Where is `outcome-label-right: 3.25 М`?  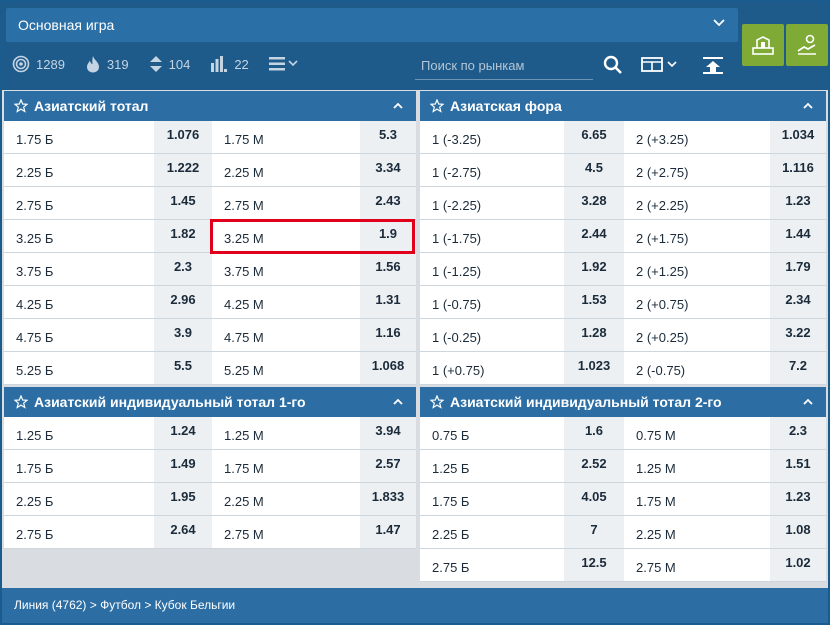
outcome-label-right: 3.25 М is located at coordinates (244, 238).